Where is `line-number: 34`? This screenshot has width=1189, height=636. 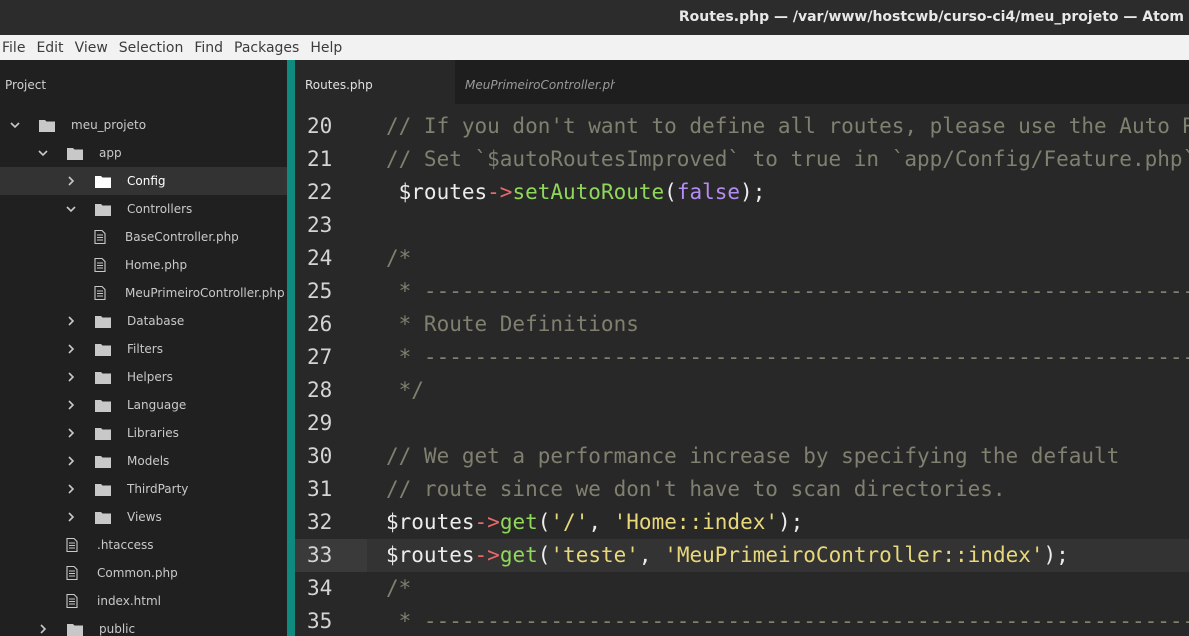
line-number: 34 is located at coordinates (320, 588).